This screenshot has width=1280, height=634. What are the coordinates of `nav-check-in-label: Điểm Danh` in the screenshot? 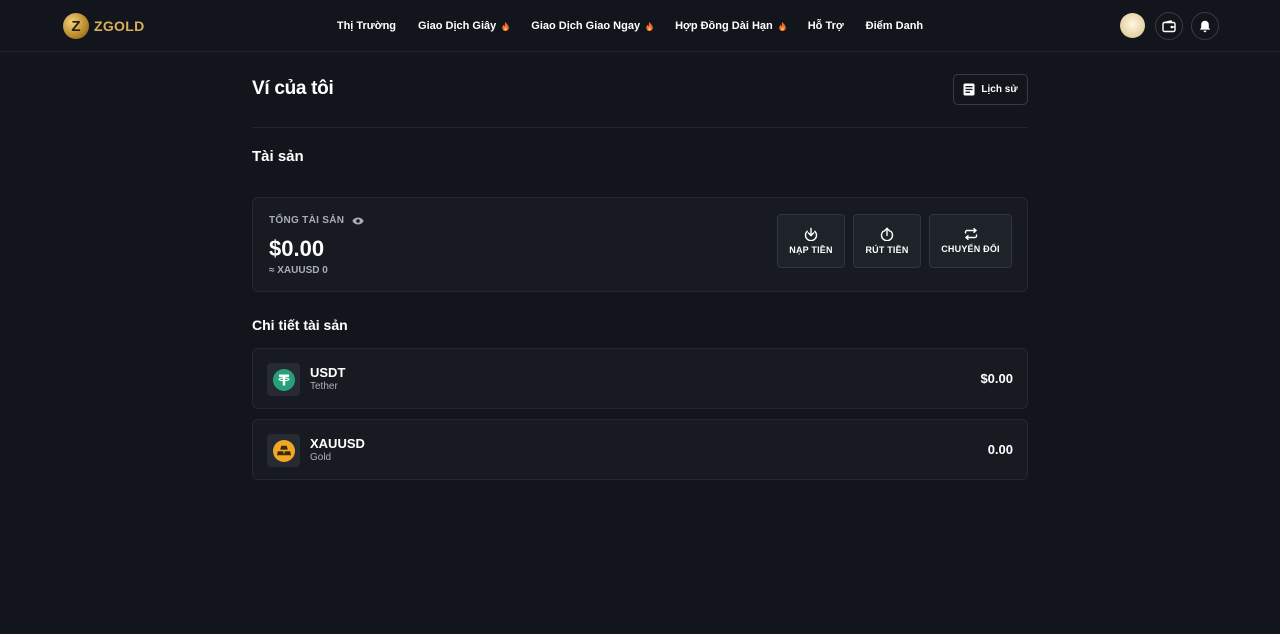 It's located at (894, 26).